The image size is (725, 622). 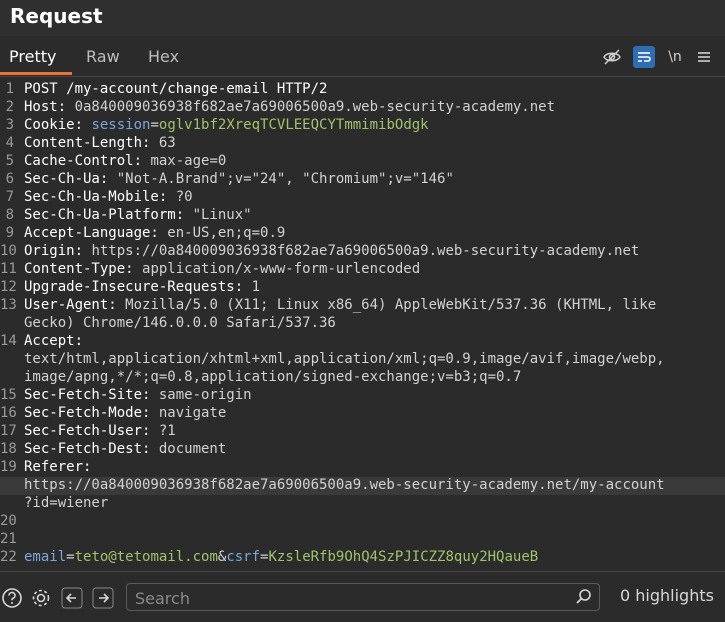 What do you see at coordinates (256, 287) in the screenshot?
I see `header-value: 1` at bounding box center [256, 287].